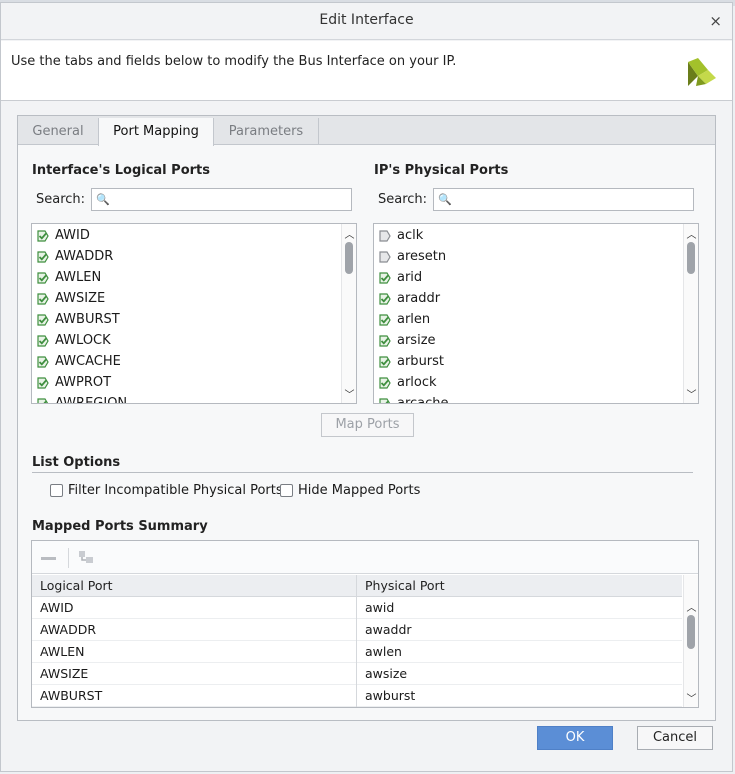 The image size is (735, 774). Describe the element at coordinates (357, 630) in the screenshot. I see `table-row: AWADDR awaddr` at that location.